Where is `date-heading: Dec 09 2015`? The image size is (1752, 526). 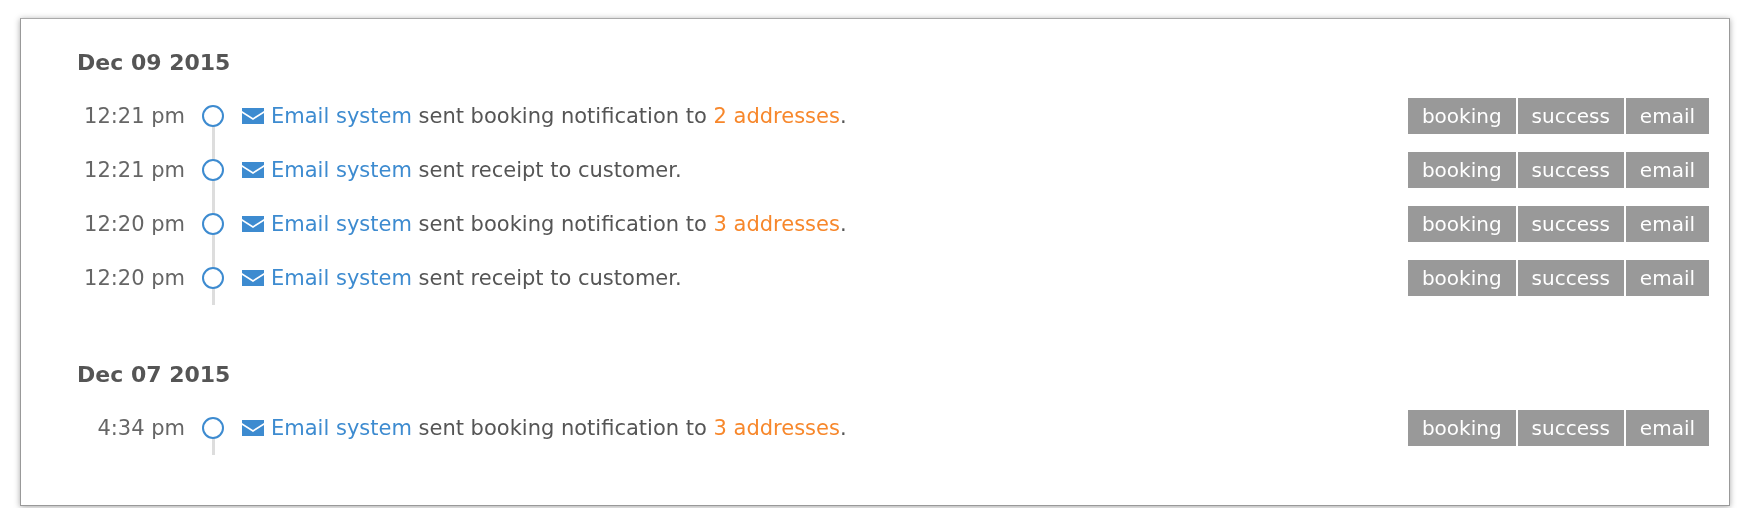
date-heading: Dec 09 2015 is located at coordinates (154, 63).